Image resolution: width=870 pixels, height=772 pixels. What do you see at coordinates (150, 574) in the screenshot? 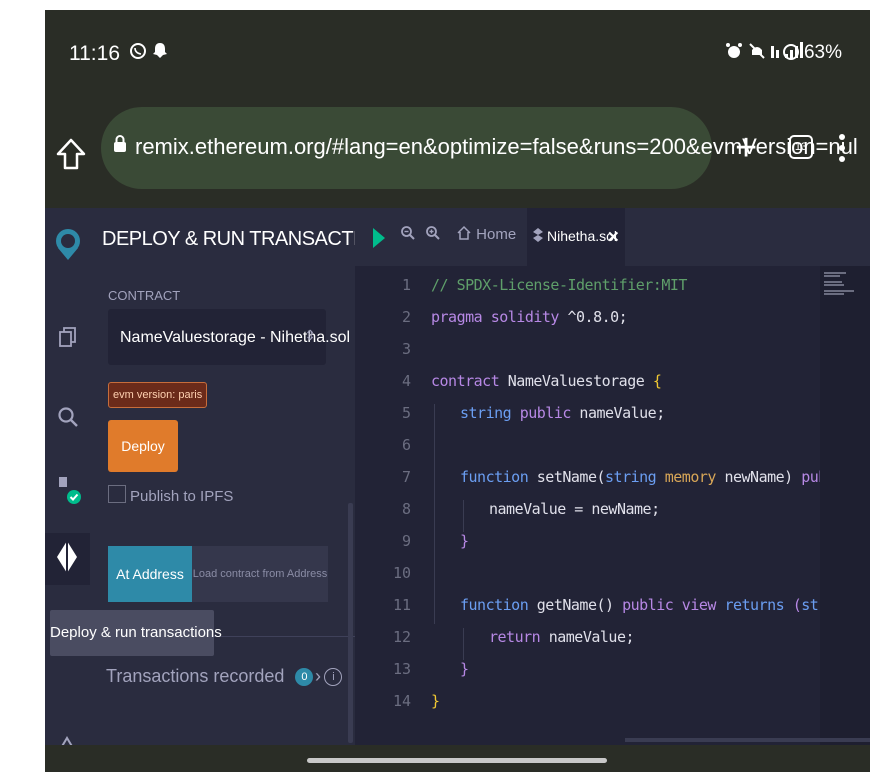
I see `at-address-button: At Address` at bounding box center [150, 574].